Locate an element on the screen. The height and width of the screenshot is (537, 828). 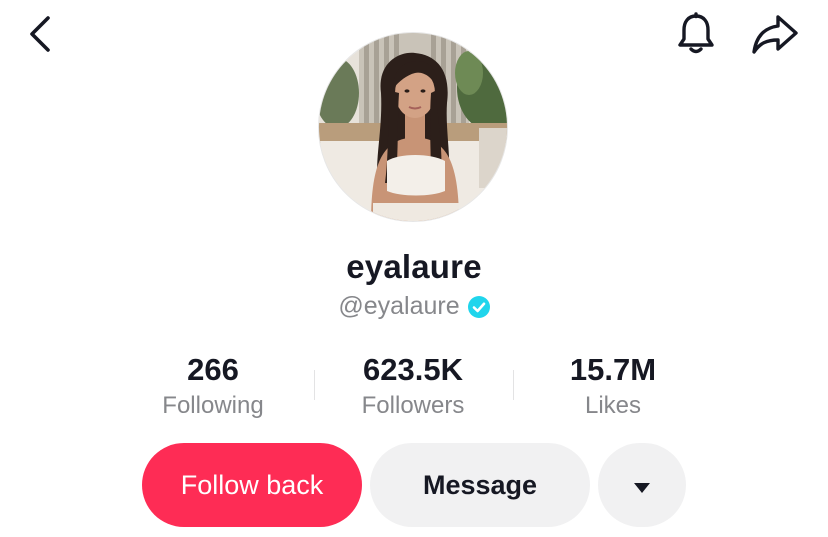
share-arrow-icon is located at coordinates (775, 36).